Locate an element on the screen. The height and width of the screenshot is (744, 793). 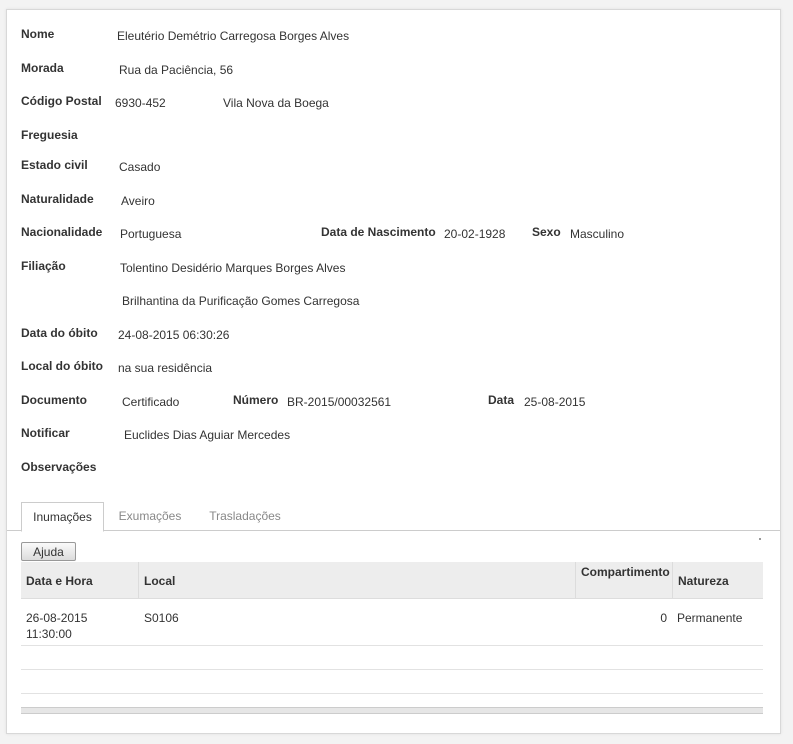
cell-natureza: Permanente is located at coordinates (710, 618).